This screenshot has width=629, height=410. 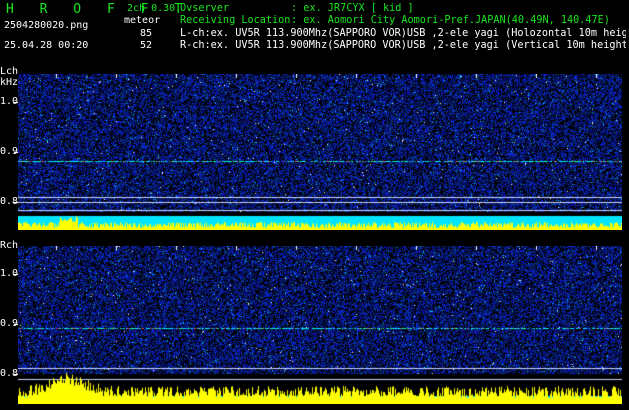 What do you see at coordinates (46, 45) in the screenshot?
I see `datetime-label: 25.04.28 00:20` at bounding box center [46, 45].